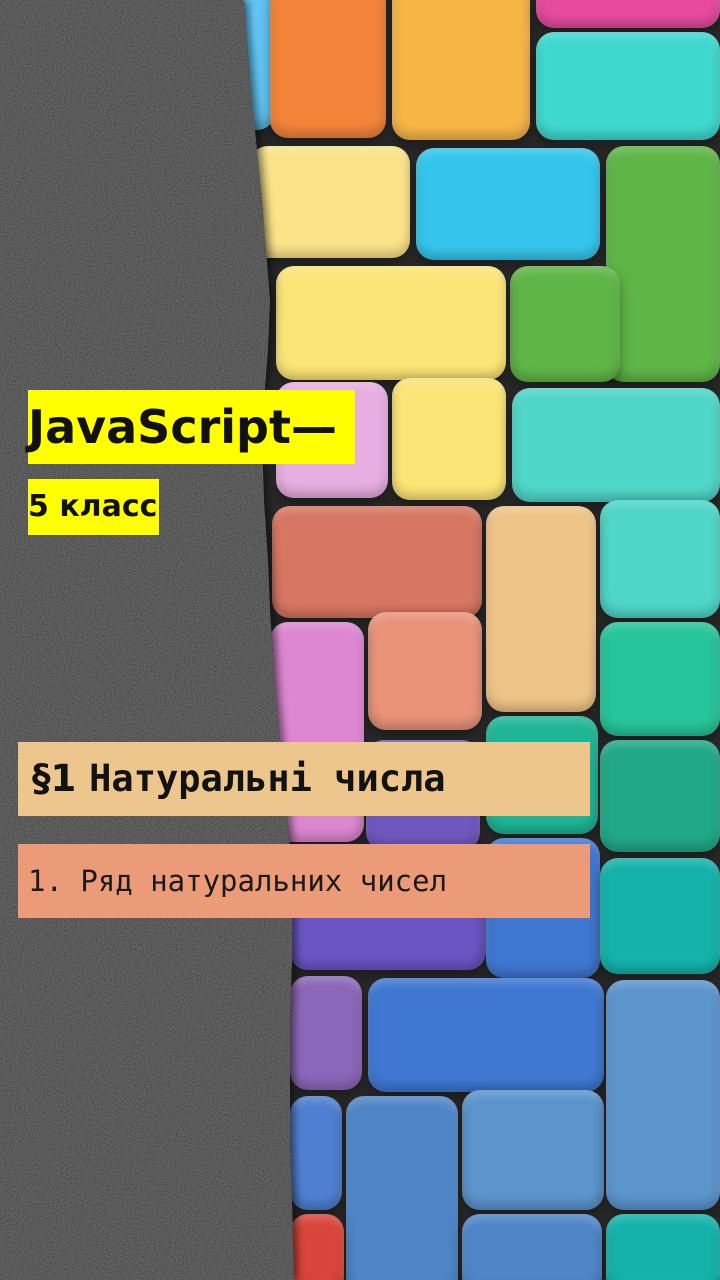  I want to click on section-heading: §1 Натуральні числа, so click(304, 779).